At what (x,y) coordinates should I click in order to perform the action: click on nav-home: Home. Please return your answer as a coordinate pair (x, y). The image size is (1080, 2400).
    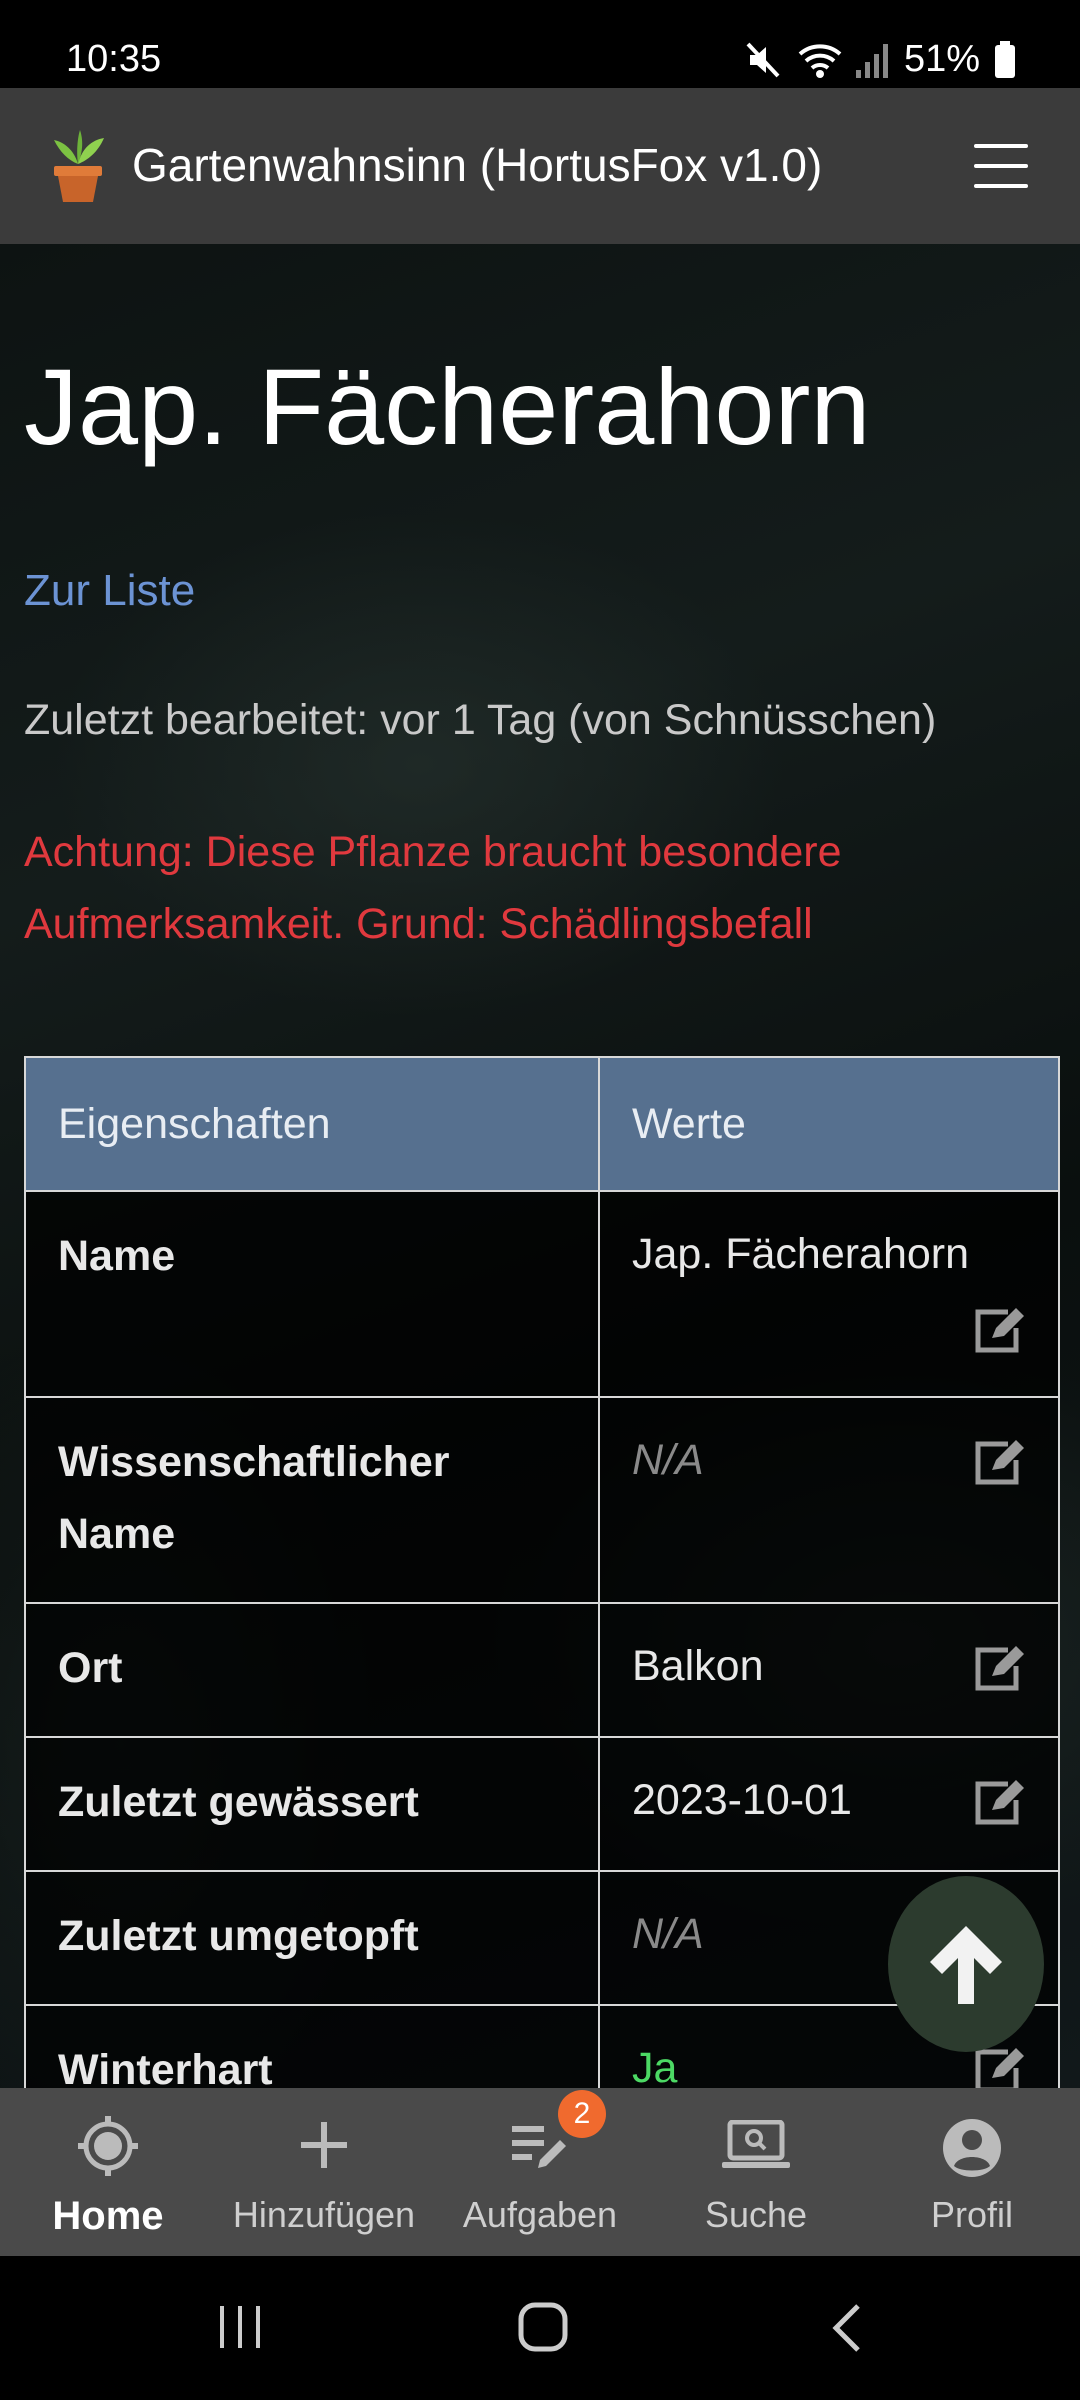
    Looking at the image, I should click on (108, 2172).